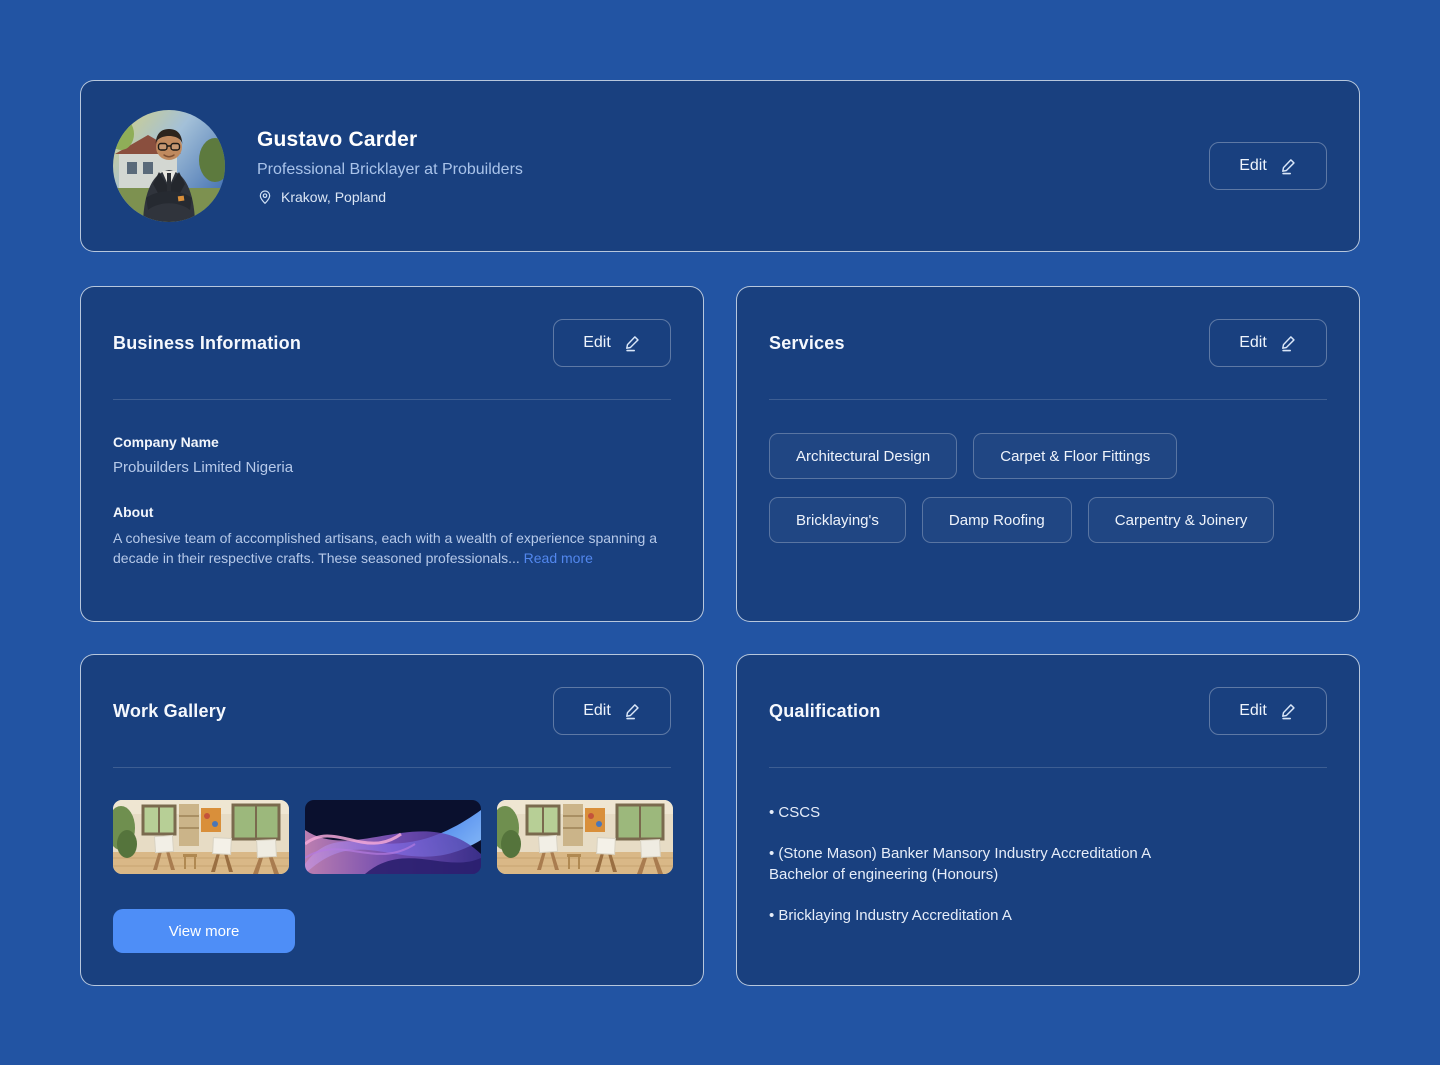  I want to click on man-in-suit-portrait, so click(169, 166).